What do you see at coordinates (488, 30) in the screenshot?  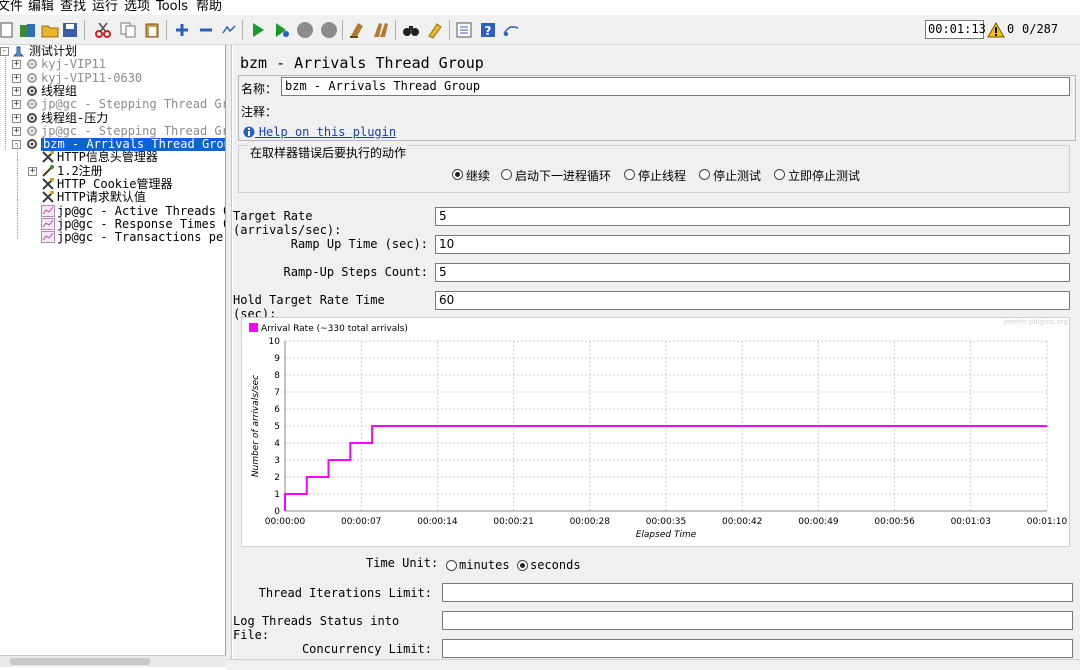 I see `help-icon: ?` at bounding box center [488, 30].